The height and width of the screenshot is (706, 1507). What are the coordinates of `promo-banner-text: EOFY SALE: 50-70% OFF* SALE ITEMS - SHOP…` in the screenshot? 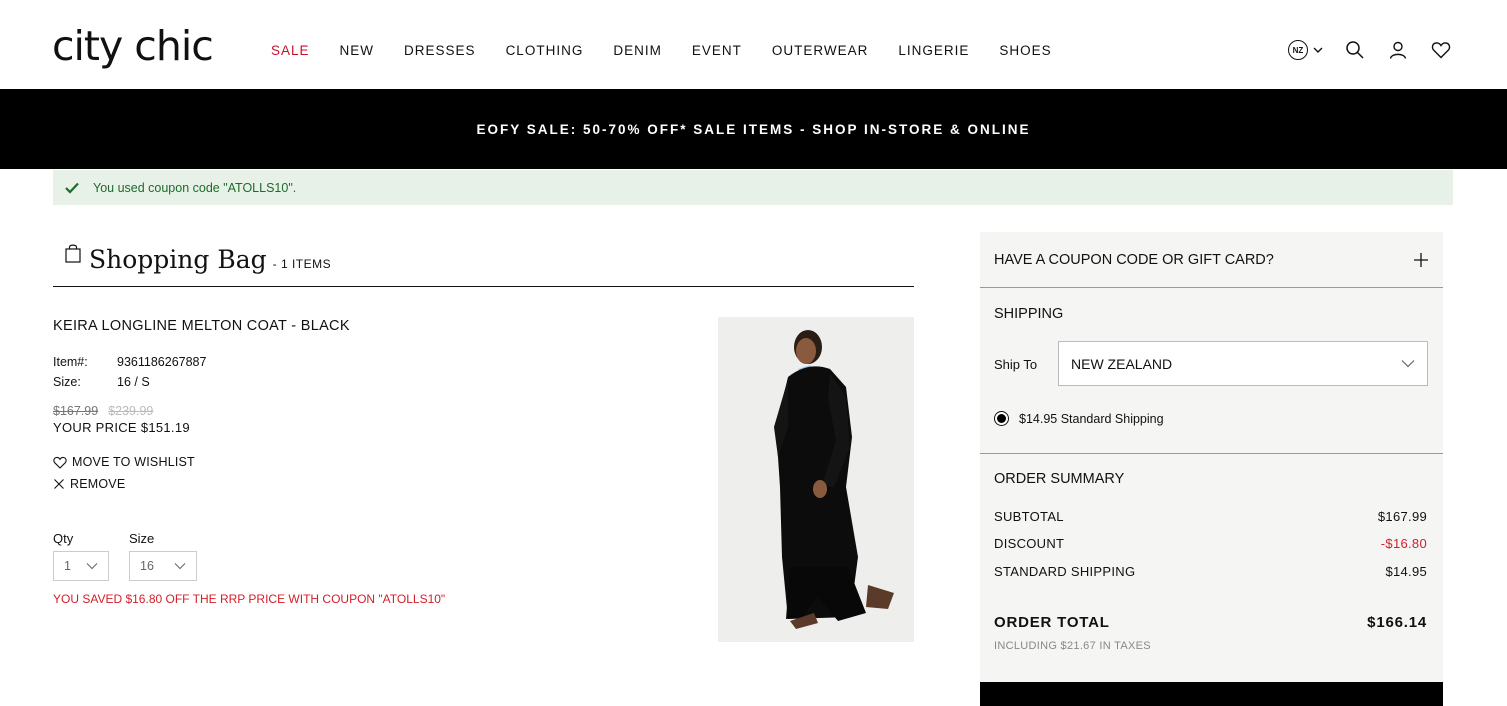 It's located at (753, 129).